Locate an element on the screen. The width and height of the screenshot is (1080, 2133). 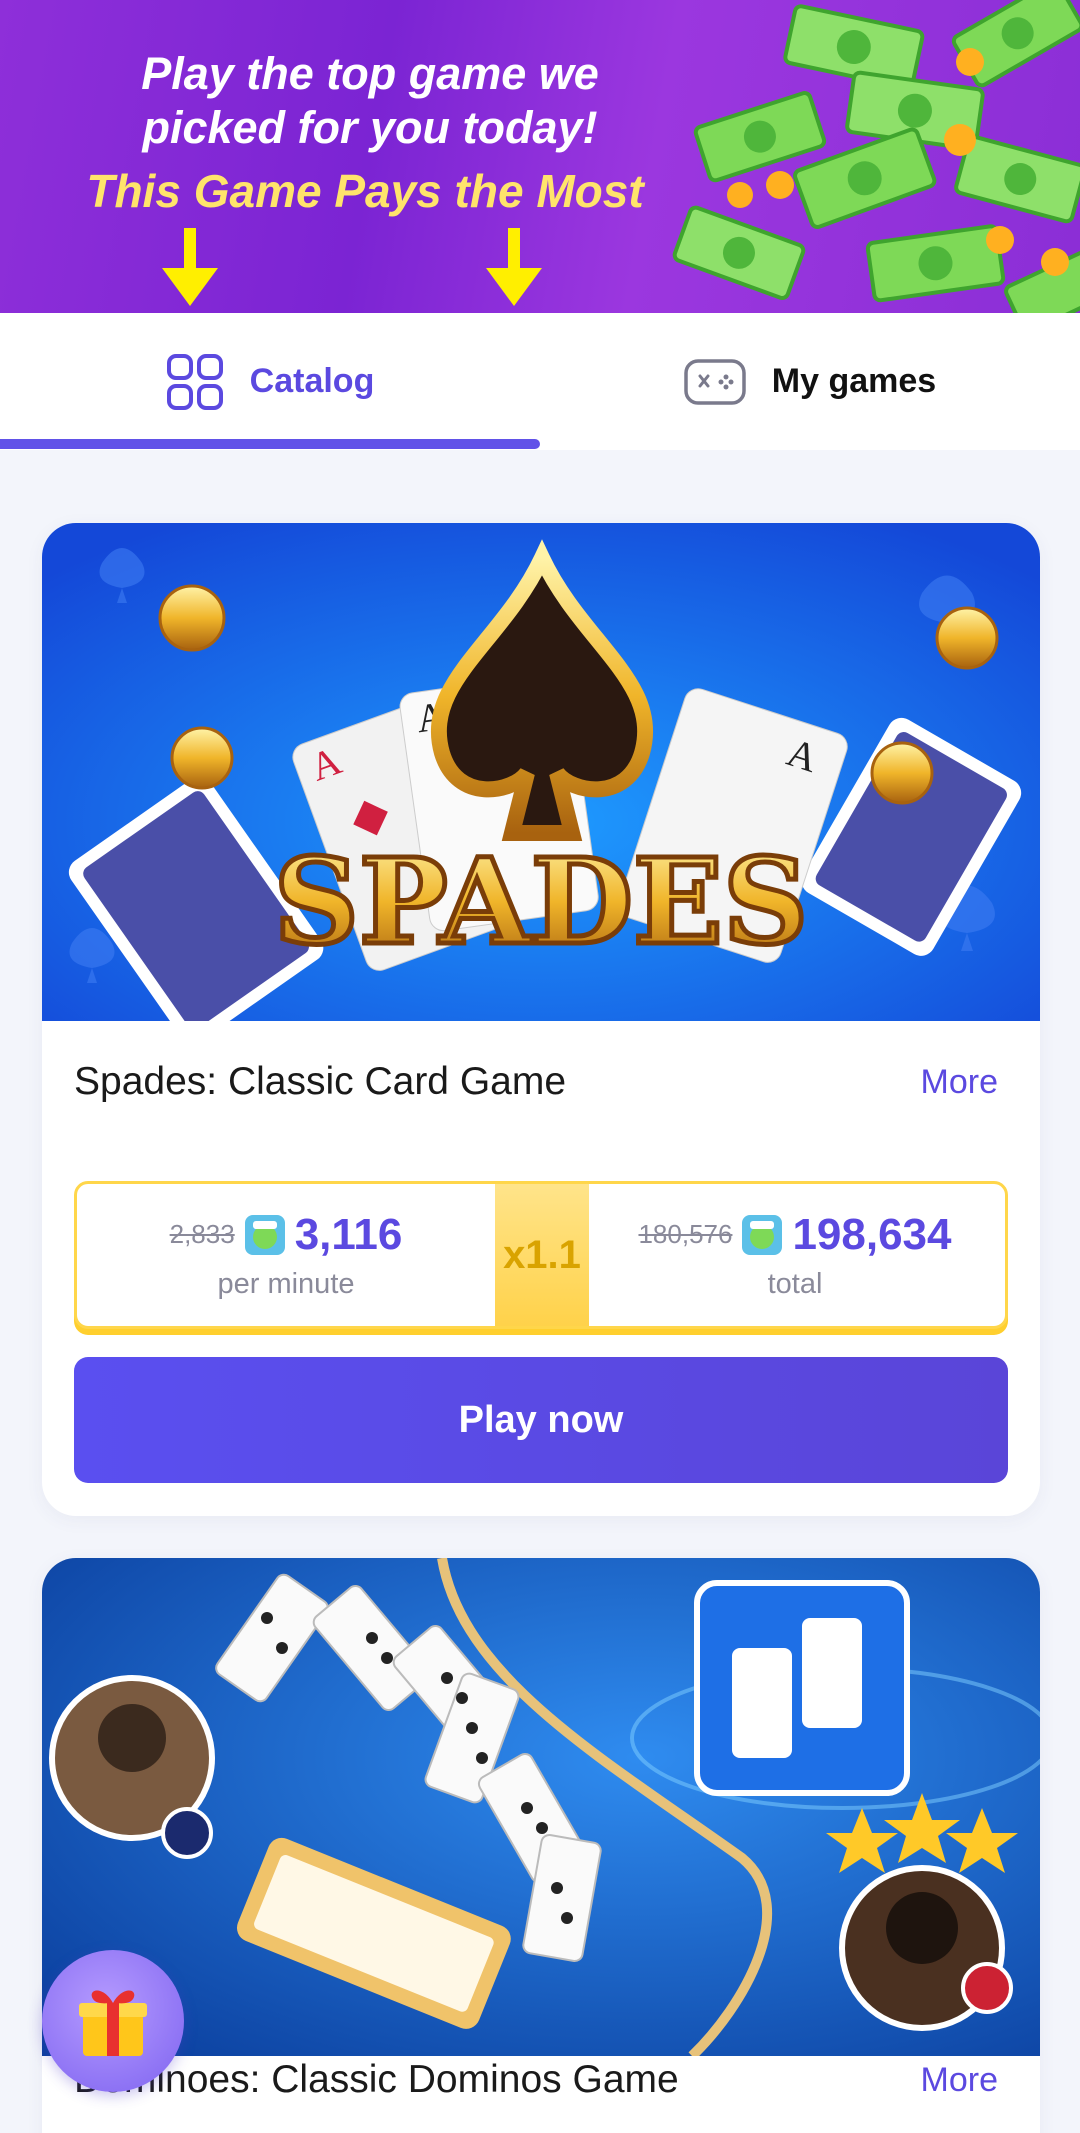
active-tab-indicator is located at coordinates (270, 444).